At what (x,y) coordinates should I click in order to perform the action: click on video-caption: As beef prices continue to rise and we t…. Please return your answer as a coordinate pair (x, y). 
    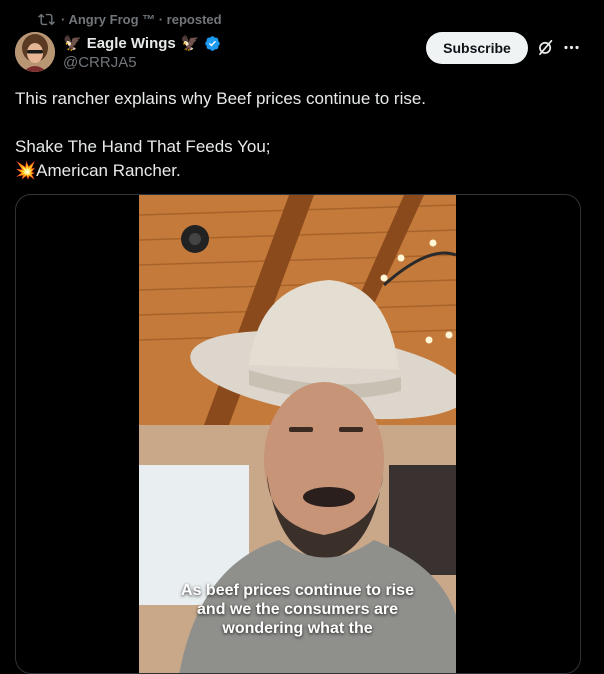
    Looking at the image, I should click on (297, 609).